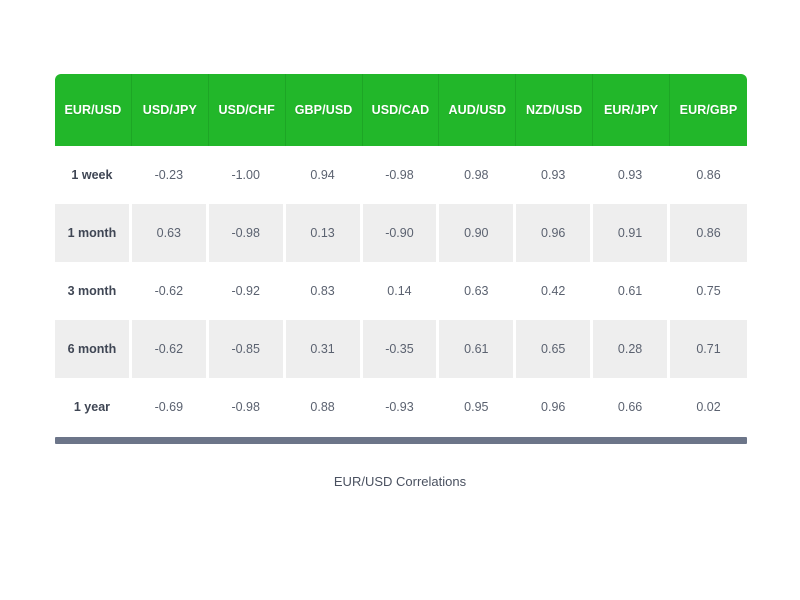  Describe the element at coordinates (708, 407) in the screenshot. I see `cell-value: 0.02` at that location.